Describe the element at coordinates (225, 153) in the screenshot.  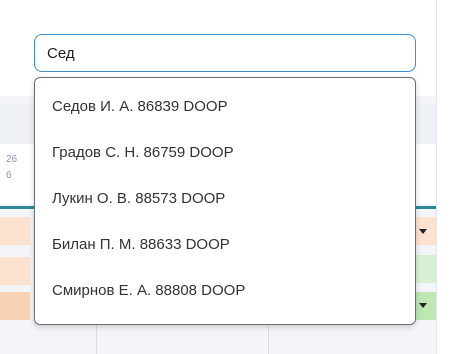
I see `suggestion-item: Градов С. Н. 86759 DOOP` at that location.